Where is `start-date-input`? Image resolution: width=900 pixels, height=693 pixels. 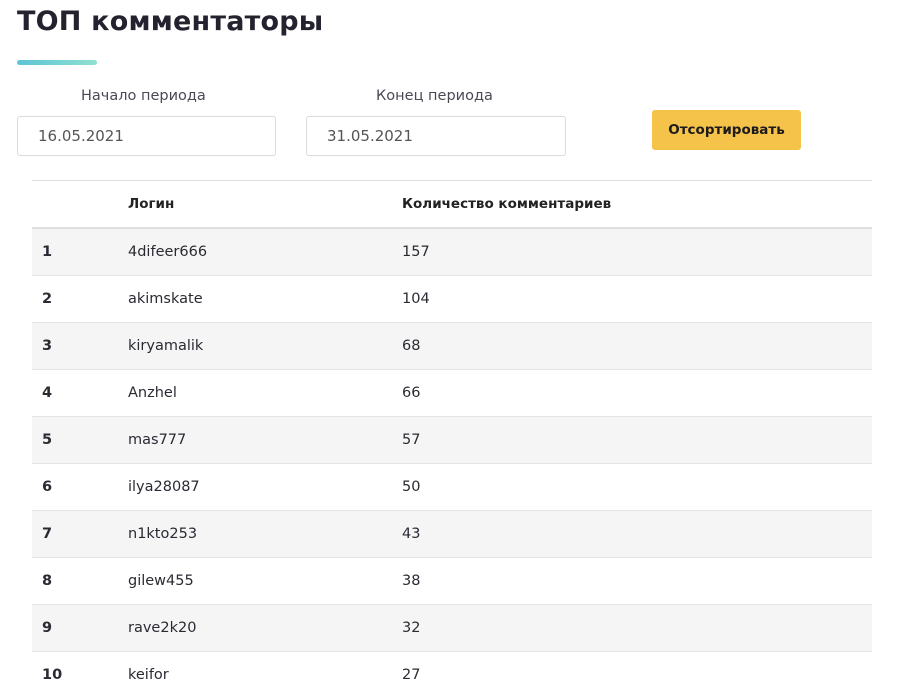
start-date-input is located at coordinates (146, 136).